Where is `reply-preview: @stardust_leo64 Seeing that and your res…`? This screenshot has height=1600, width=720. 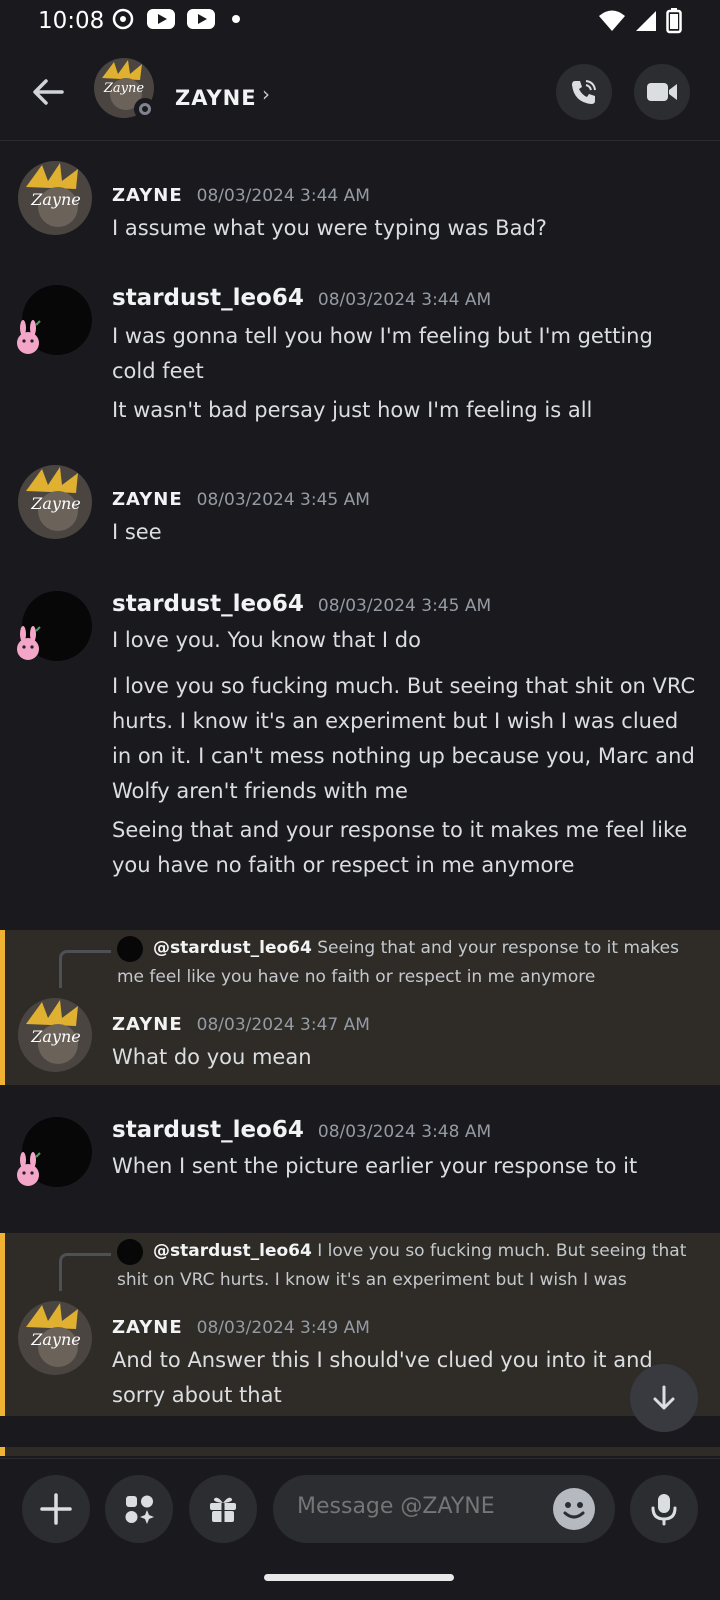
reply-preview: @stardust_leo64 Seeing that and your res… is located at coordinates (409, 963).